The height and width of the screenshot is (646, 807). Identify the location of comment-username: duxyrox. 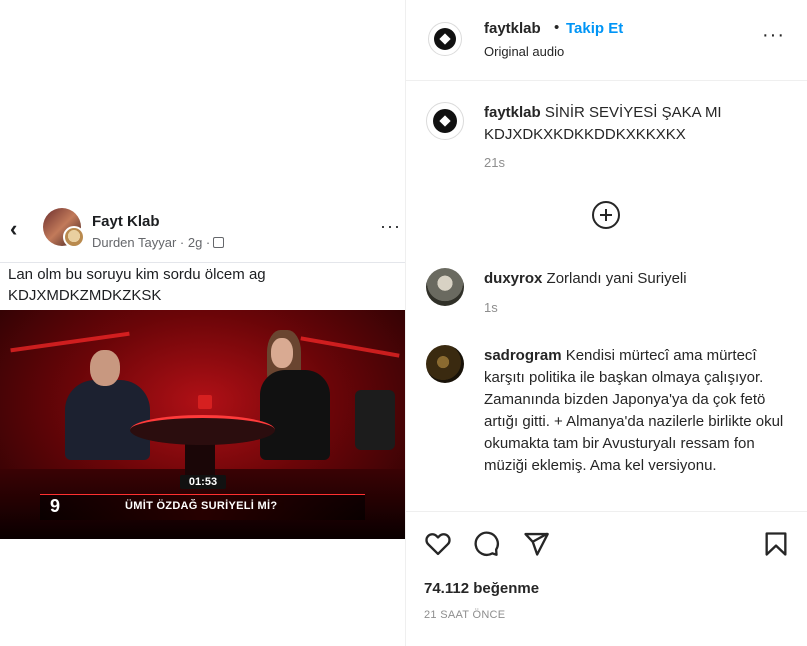
(513, 278).